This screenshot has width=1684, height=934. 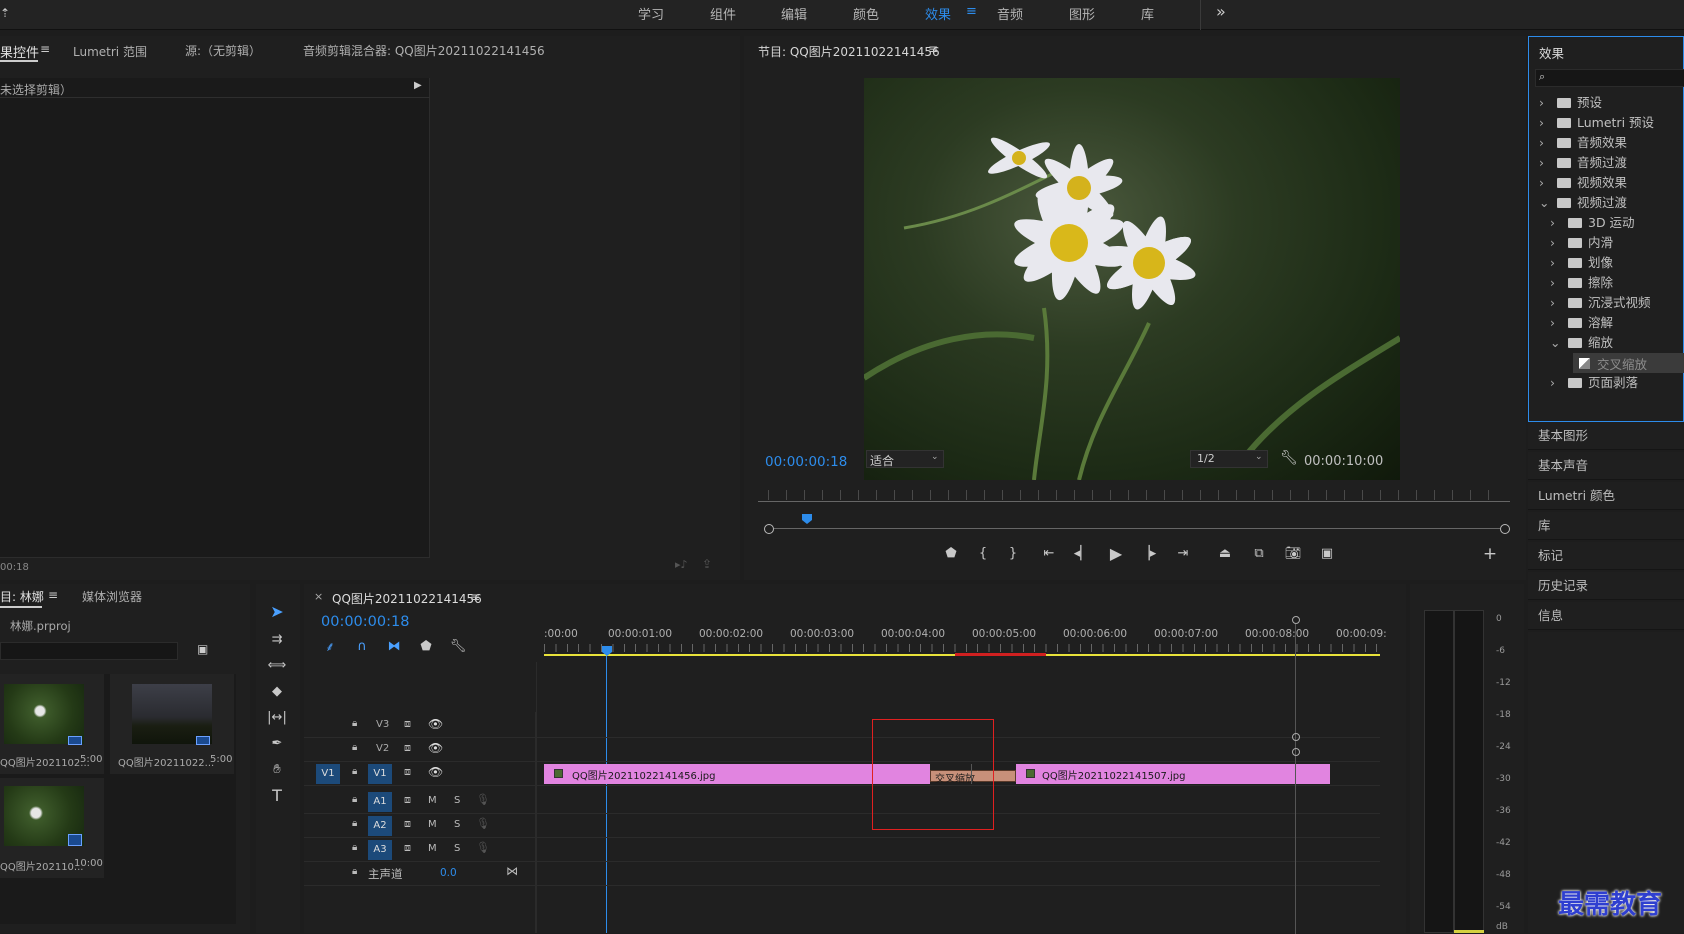 I want to click on more-workspaces-icon: », so click(x=1221, y=11).